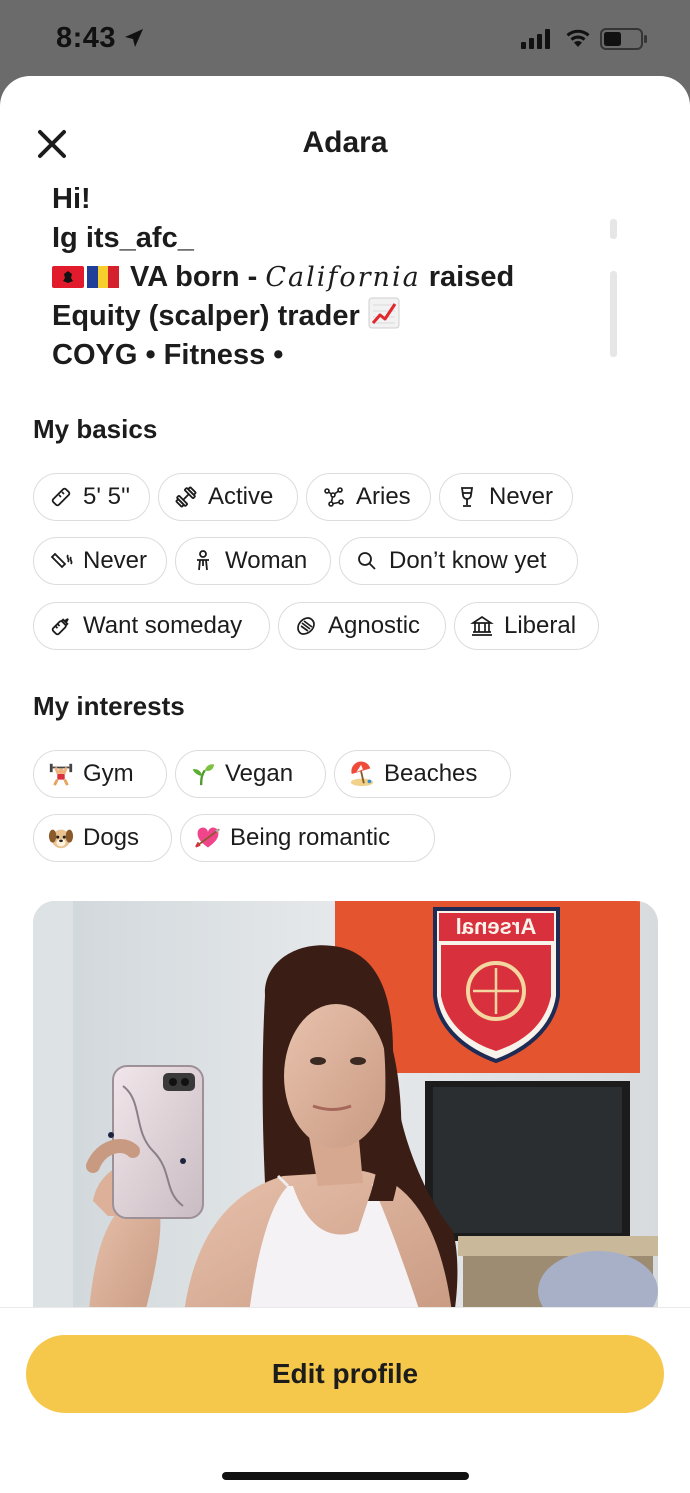 Image resolution: width=690 pixels, height=1493 pixels. Describe the element at coordinates (578, 38) in the screenshot. I see `wifi-icon` at that location.